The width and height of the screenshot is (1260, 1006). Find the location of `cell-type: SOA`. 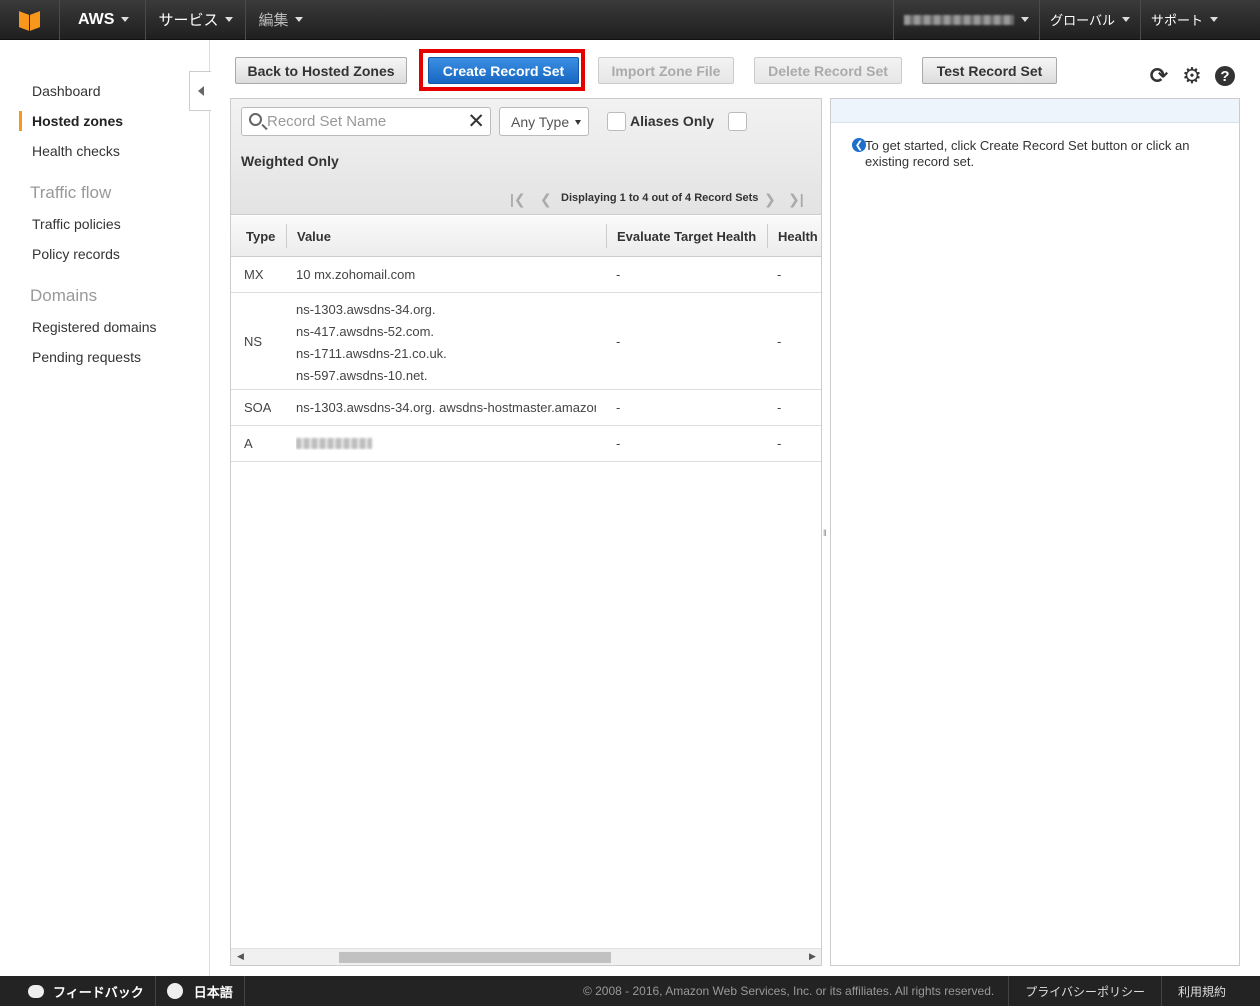

cell-type: SOA is located at coordinates (258, 407).